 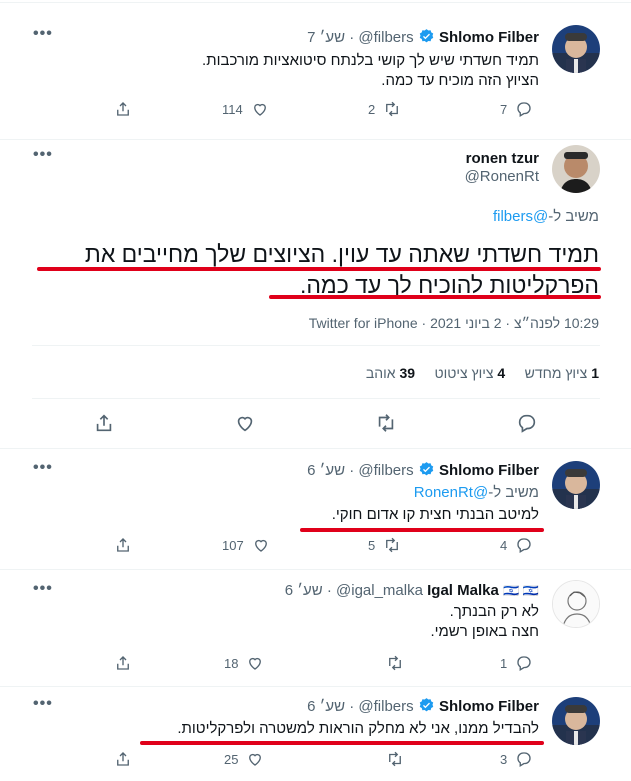 What do you see at coordinates (516, 663) in the screenshot?
I see `reply-button: 1` at bounding box center [516, 663].